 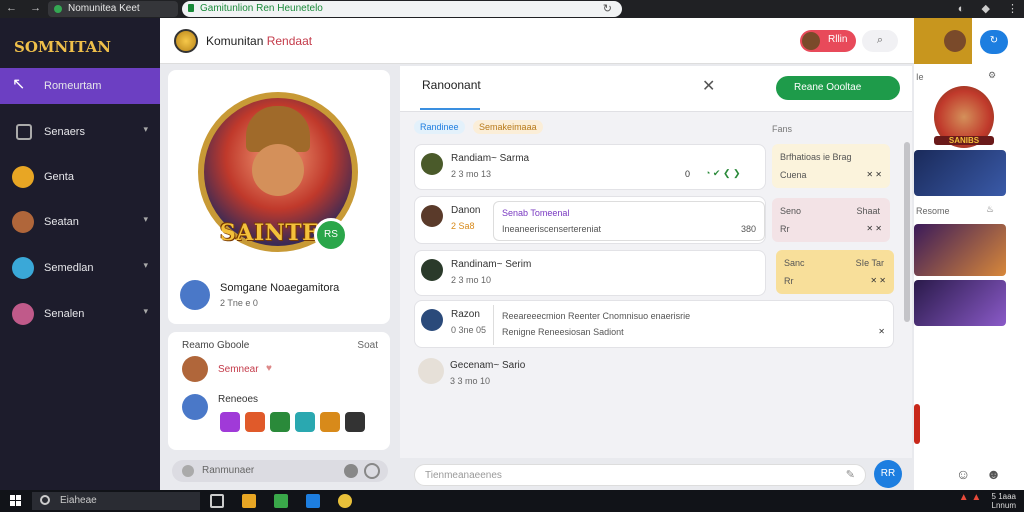 I want to click on sidebar-item-semedlan: Semedlan ▾, so click(x=80, y=268).